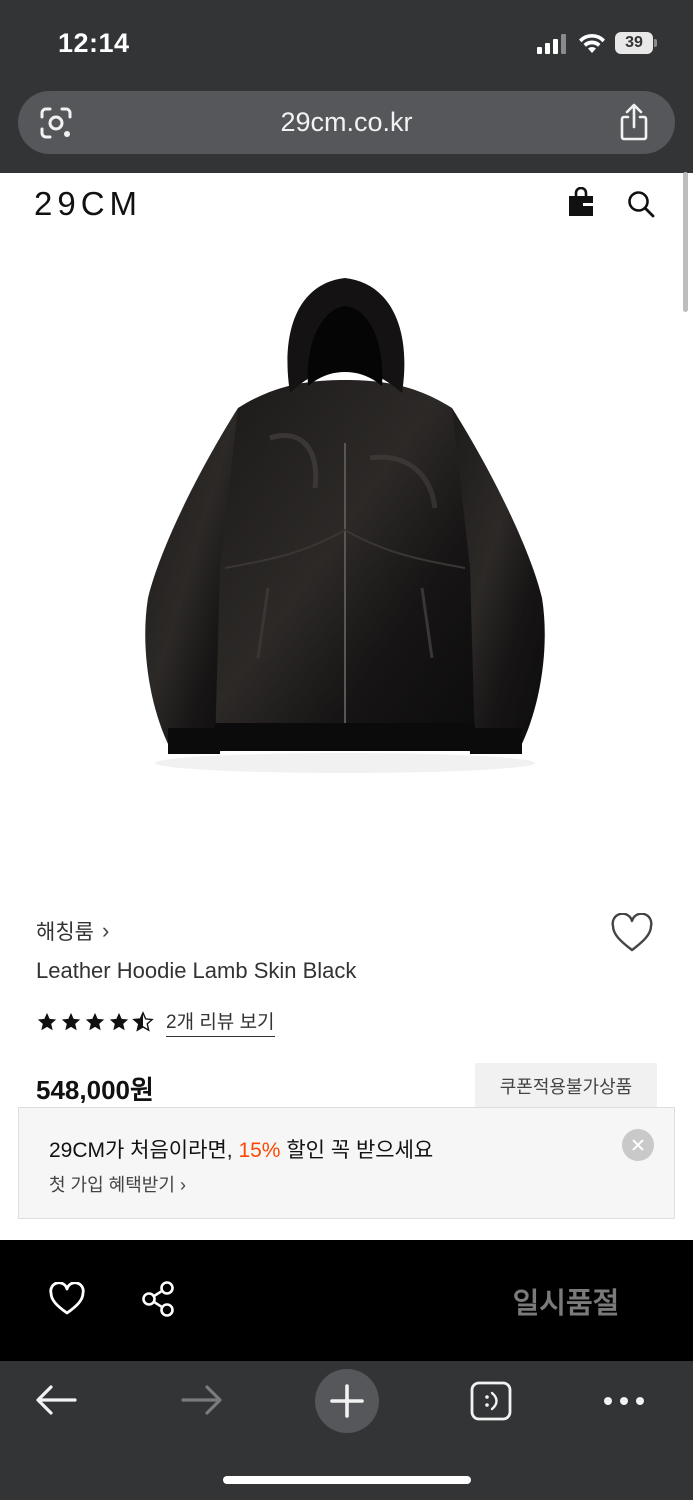  Describe the element at coordinates (56, 1400) in the screenshot. I see `arrow-left-icon` at that location.